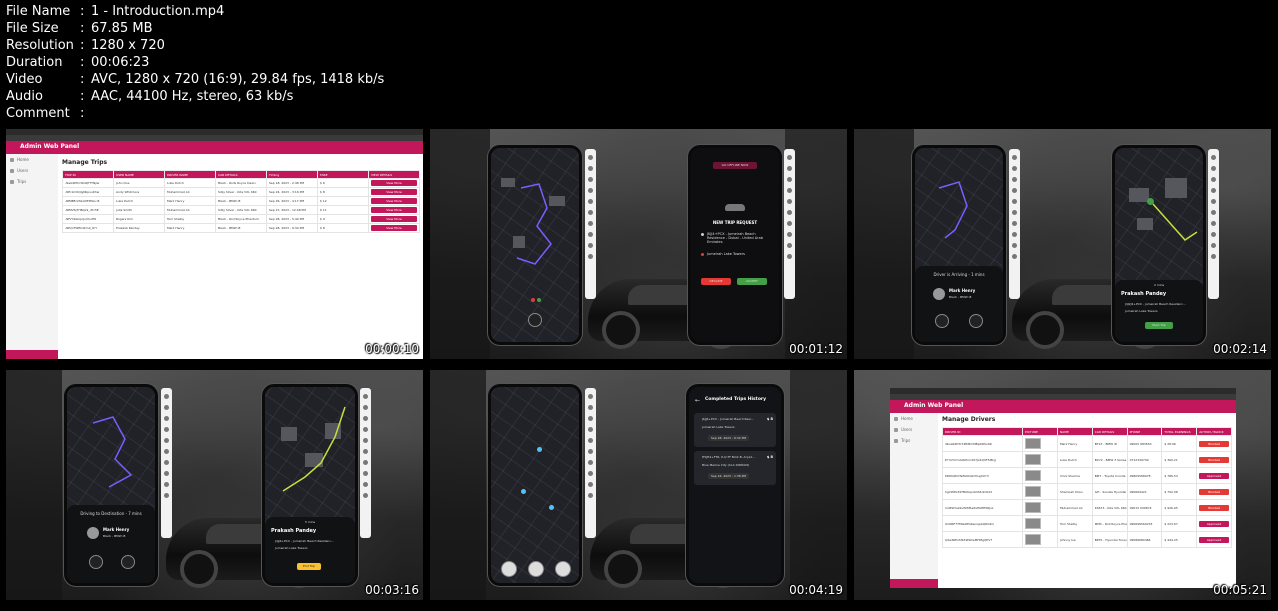  Describe the element at coordinates (982, 507) in the screenshot. I see `table-cell: m4EWme9vWlM5aZsH08H5RJuL` at that location.